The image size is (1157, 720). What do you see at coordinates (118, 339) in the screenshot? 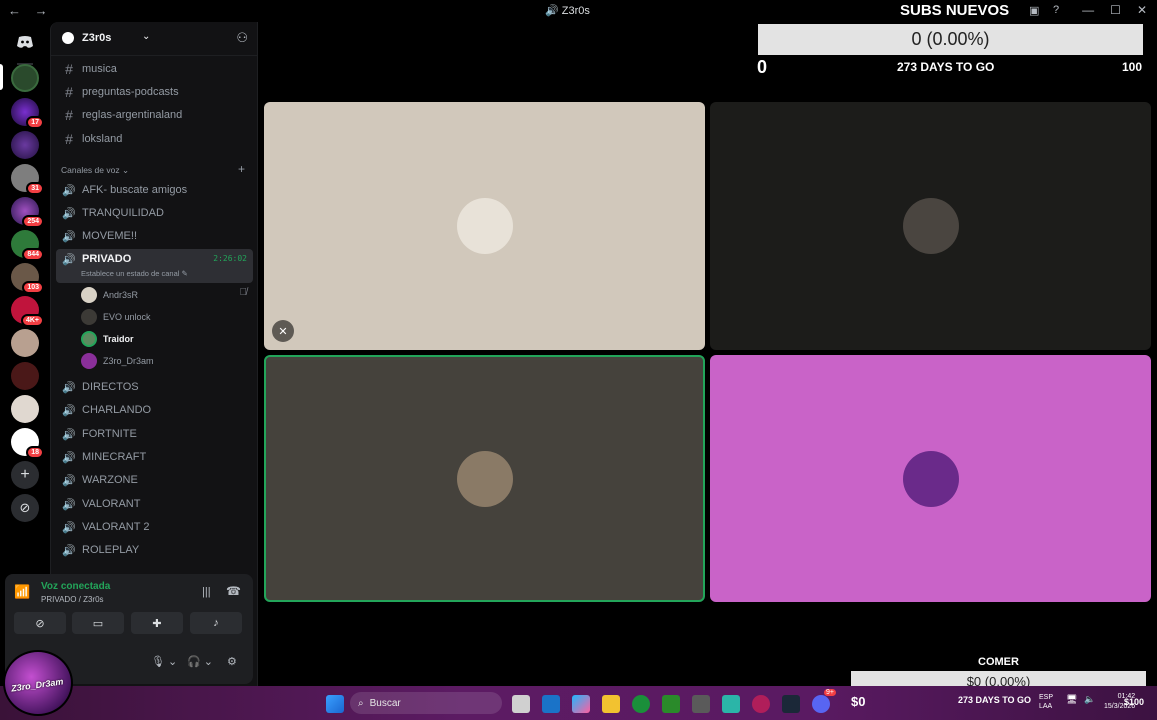
I see `voice-user-name: Traidor` at bounding box center [118, 339].